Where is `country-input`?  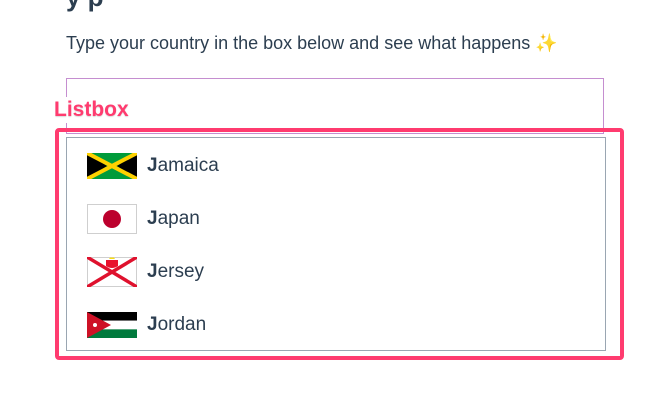 country-input is located at coordinates (335, 106).